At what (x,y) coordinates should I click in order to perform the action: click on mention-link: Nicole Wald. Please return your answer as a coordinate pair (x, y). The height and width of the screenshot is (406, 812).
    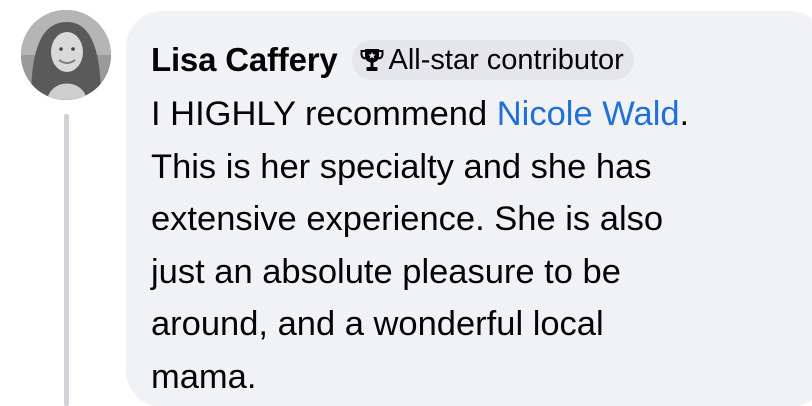
    Looking at the image, I should click on (588, 114).